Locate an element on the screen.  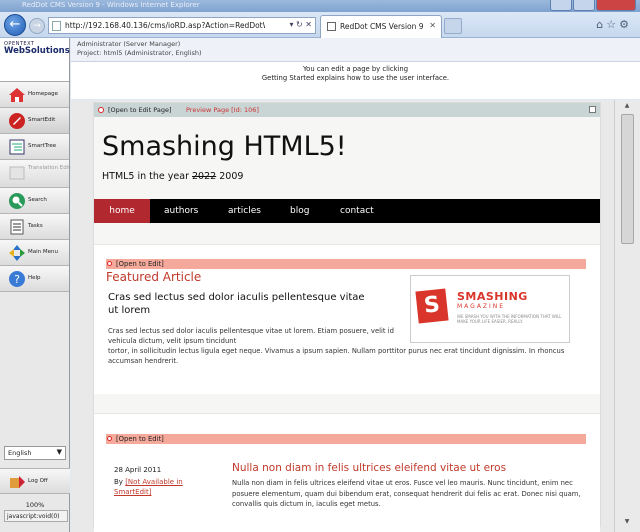
logoff-label: Log Off is located at coordinates (38, 481).